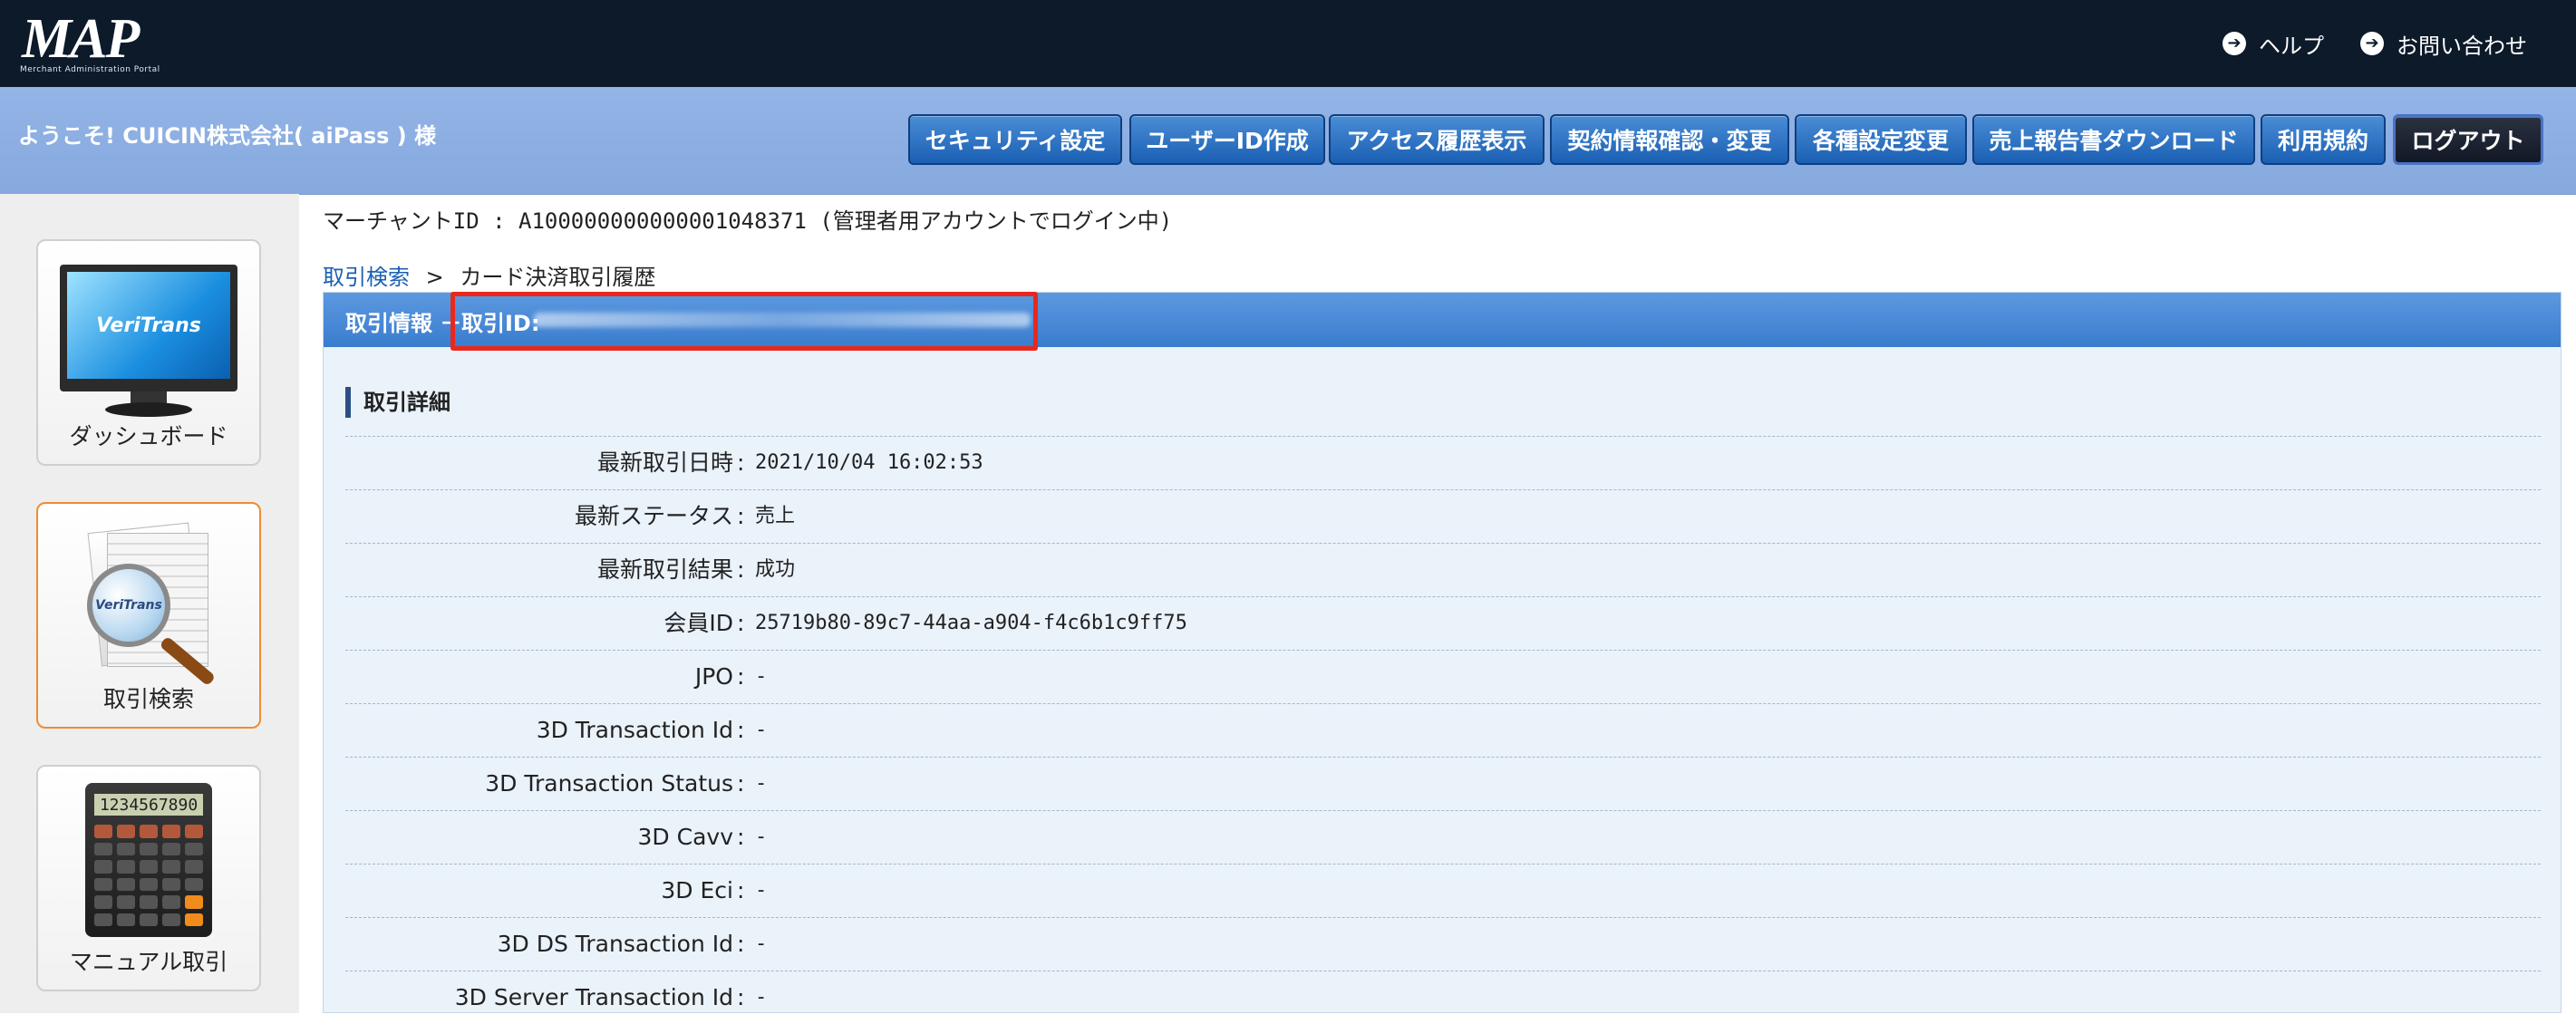 The width and height of the screenshot is (2576, 1024). Describe the element at coordinates (1443, 890) in the screenshot. I see `detail-row: 3D Eci: -` at that location.